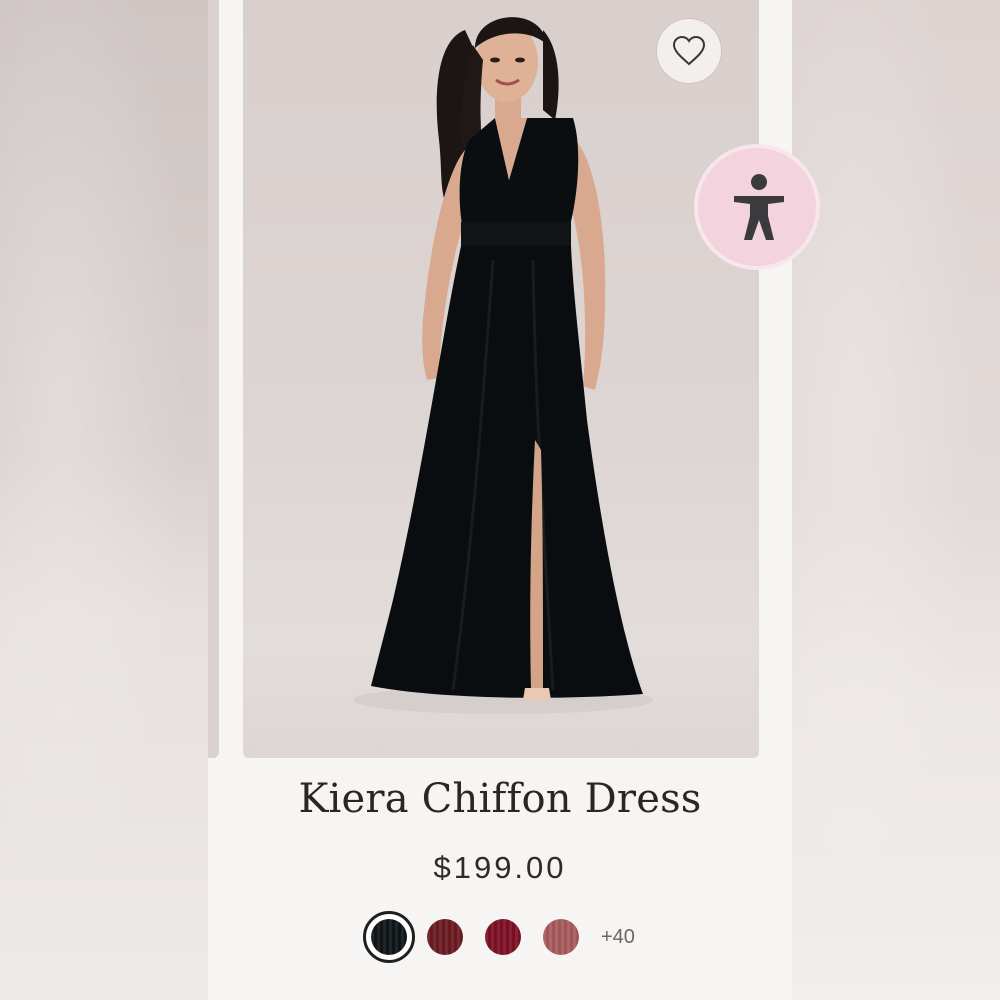 Image resolution: width=1000 pixels, height=1000 pixels. I want to click on accessibility-button, so click(757, 207).